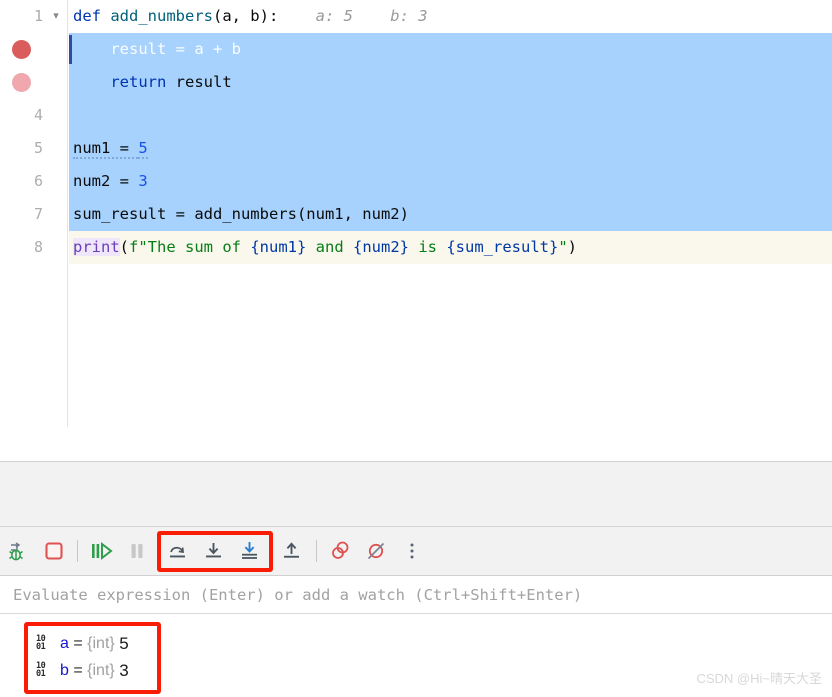  I want to click on step-over-icon, so click(179, 551).